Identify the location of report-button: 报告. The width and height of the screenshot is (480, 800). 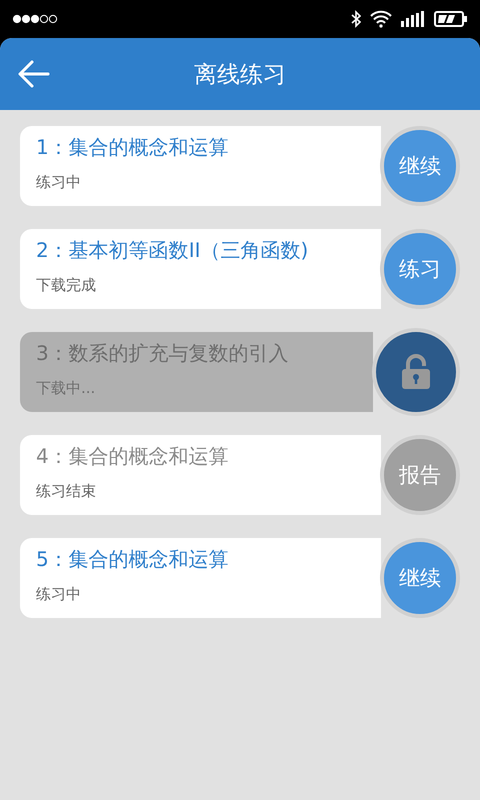
(420, 475).